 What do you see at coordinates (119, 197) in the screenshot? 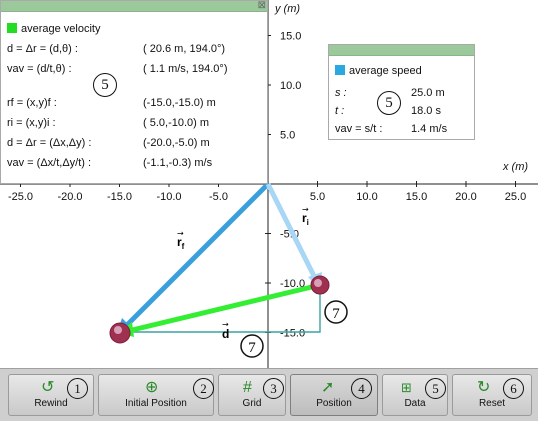
I see `x-tick-label: -15.0` at bounding box center [119, 197].